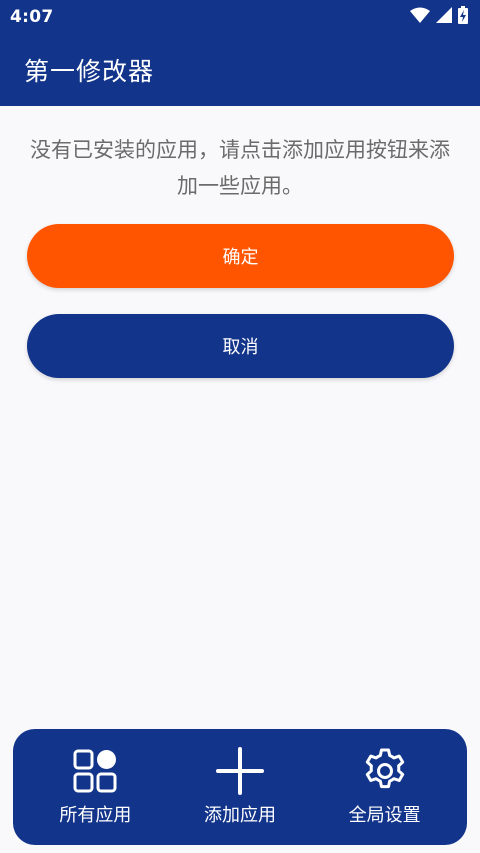 This screenshot has width=480, height=853. I want to click on confirm-button: 确定, so click(240, 256).